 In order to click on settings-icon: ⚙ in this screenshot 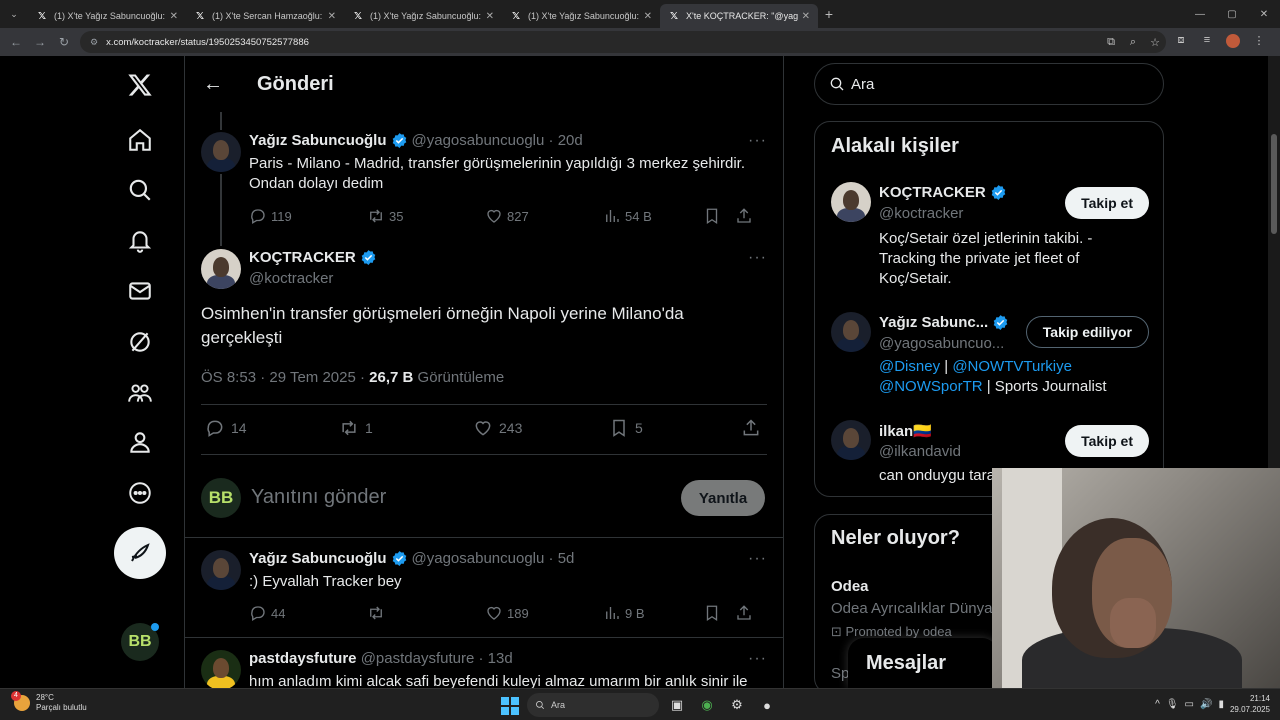, I will do `click(737, 705)`.